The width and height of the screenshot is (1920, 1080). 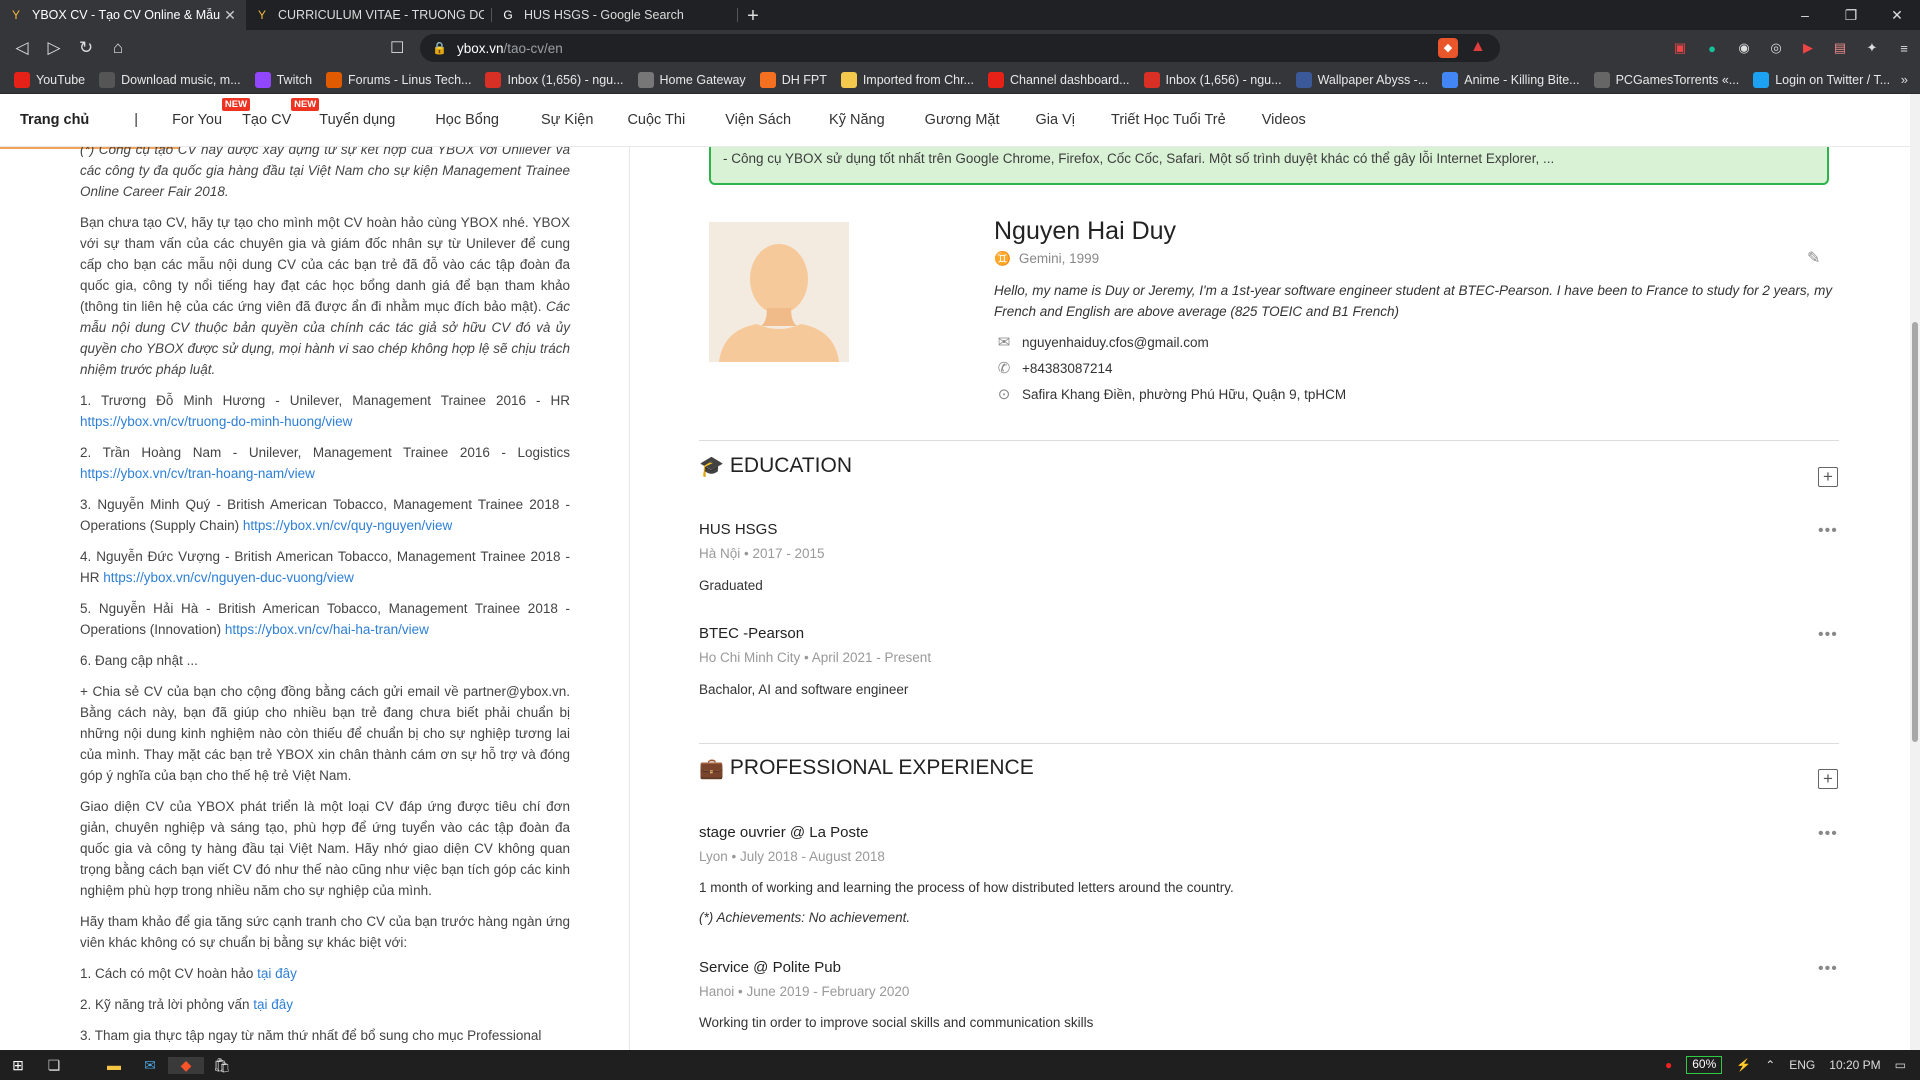 What do you see at coordinates (86, 48) in the screenshot?
I see `reload-icon: ↻` at bounding box center [86, 48].